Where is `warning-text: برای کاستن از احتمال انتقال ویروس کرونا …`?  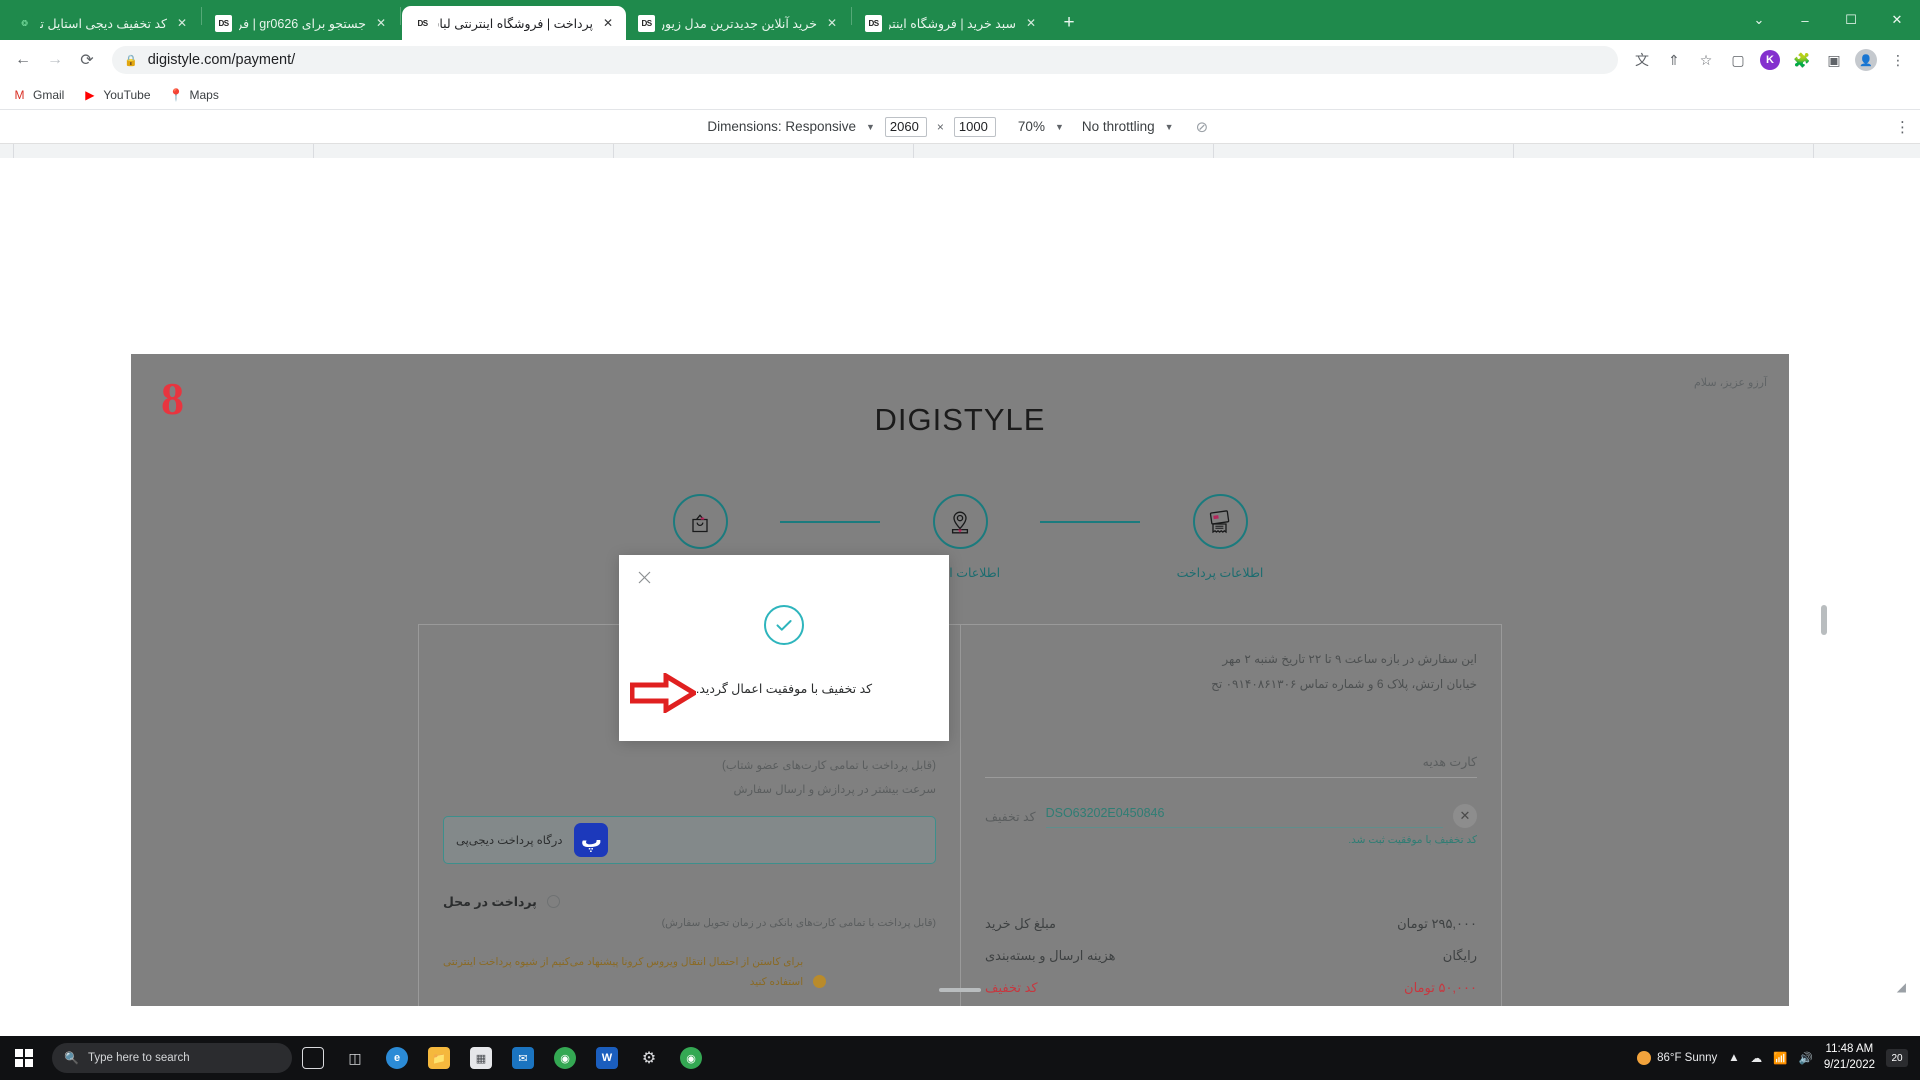 warning-text: برای کاستن از احتمال انتقال ویروس کرونا … is located at coordinates (623, 973).